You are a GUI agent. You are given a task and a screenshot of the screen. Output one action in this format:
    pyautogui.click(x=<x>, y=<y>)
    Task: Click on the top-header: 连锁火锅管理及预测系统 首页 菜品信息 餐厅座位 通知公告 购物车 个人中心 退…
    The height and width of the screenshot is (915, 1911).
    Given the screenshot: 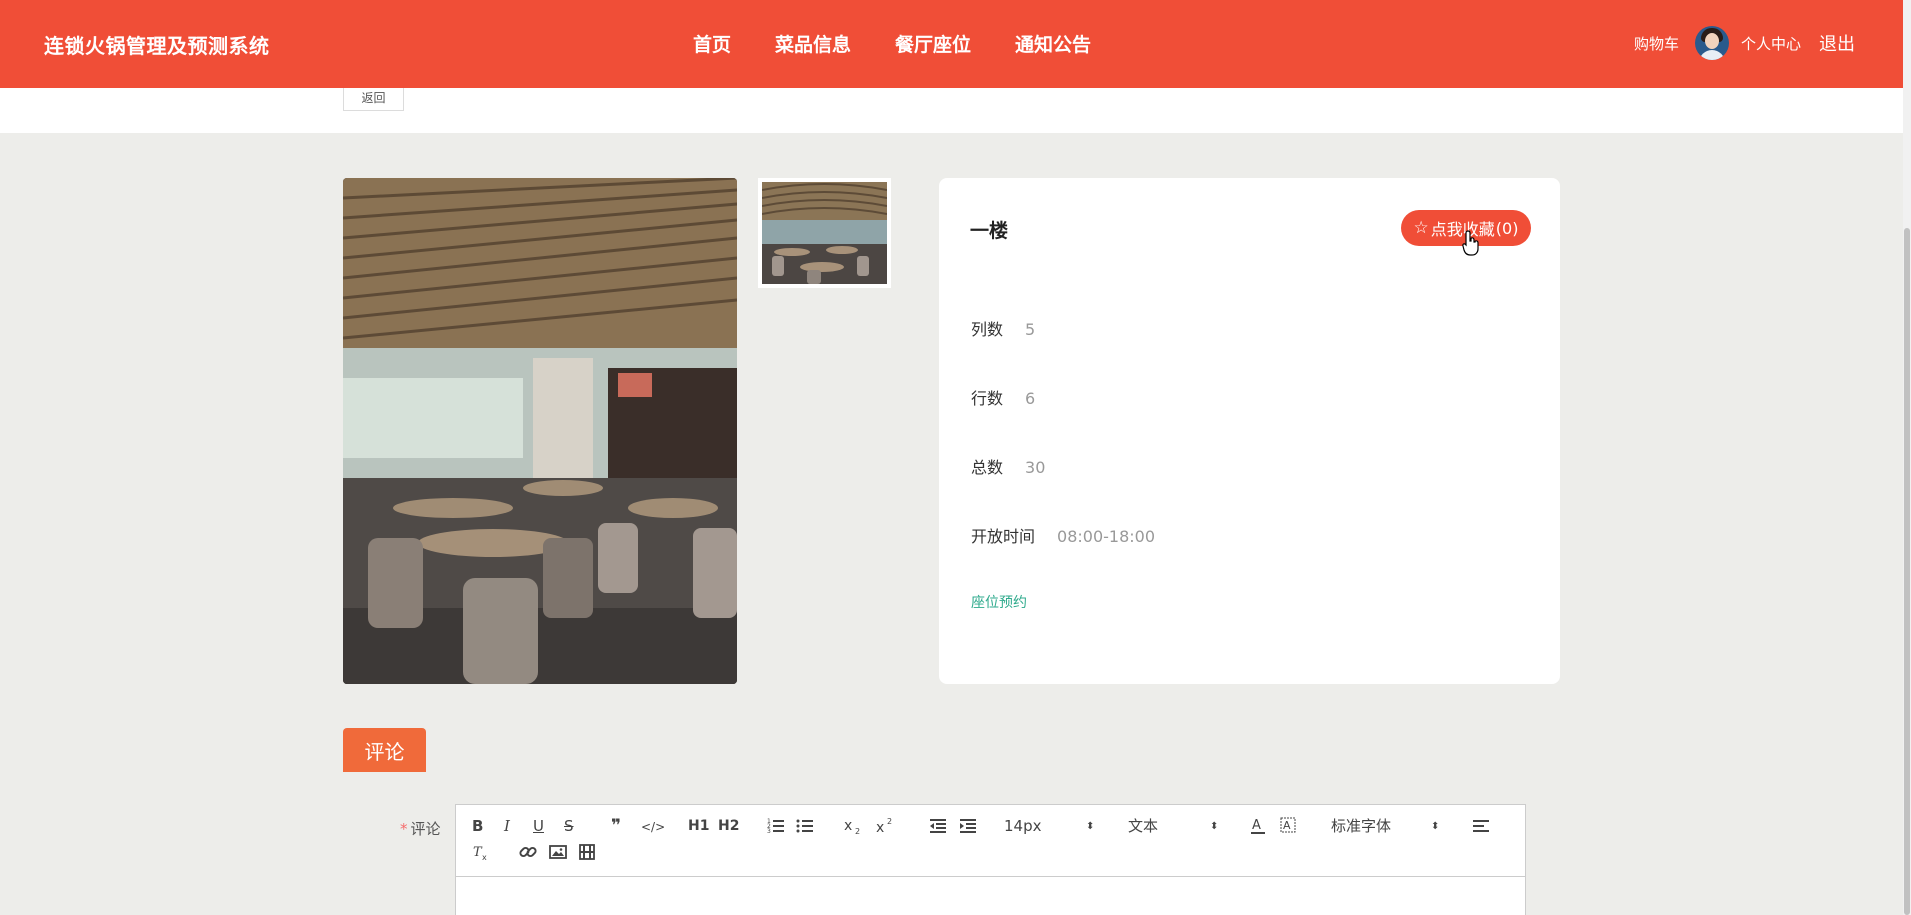 What is the action you would take?
    pyautogui.click(x=951, y=44)
    